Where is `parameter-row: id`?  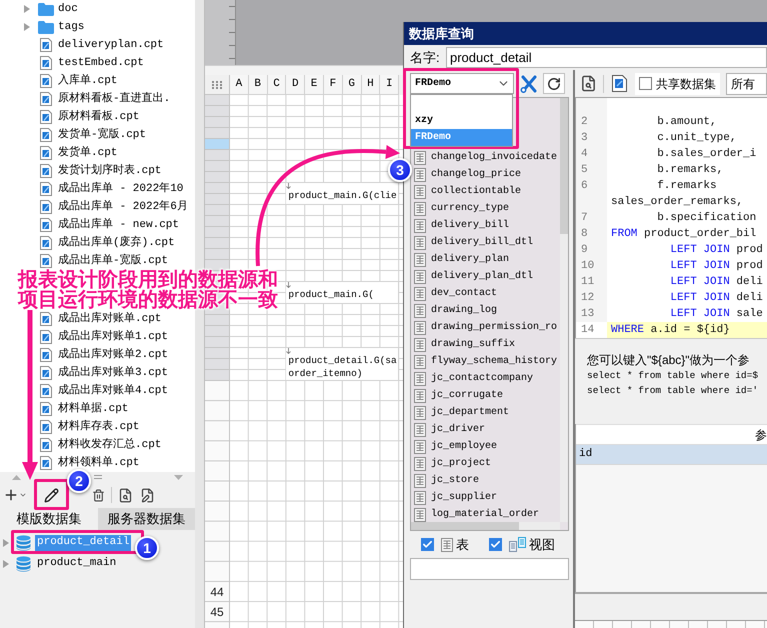
parameter-row: id is located at coordinates (671, 455).